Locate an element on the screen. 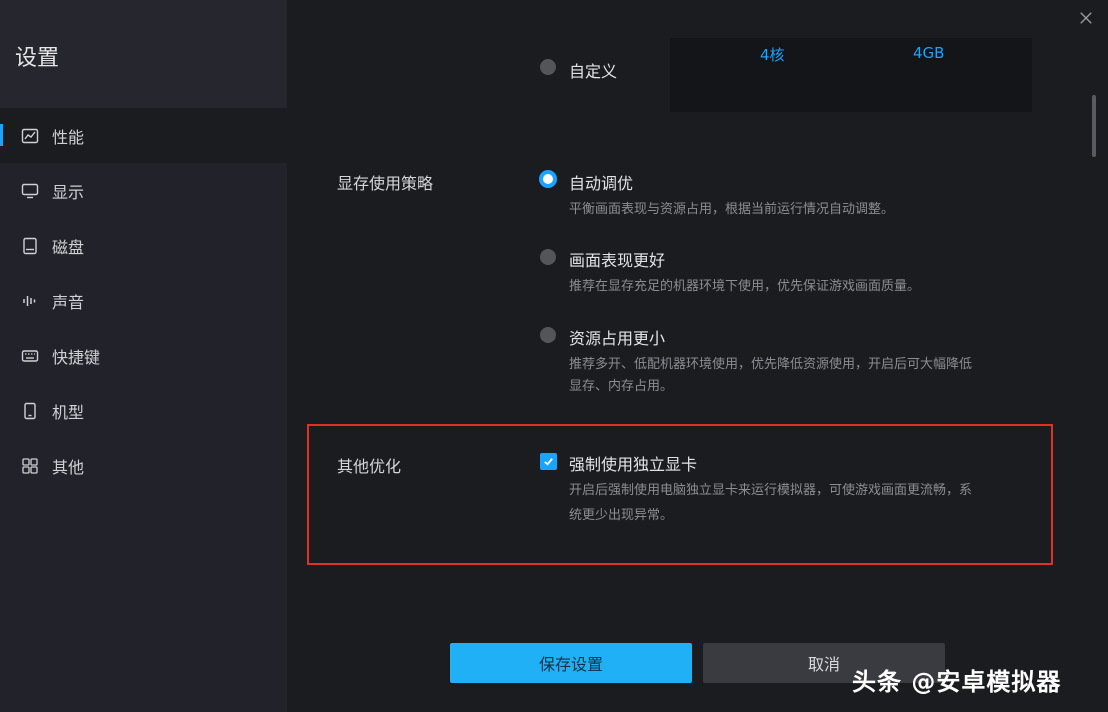  lower-resource-radio is located at coordinates (548, 335).